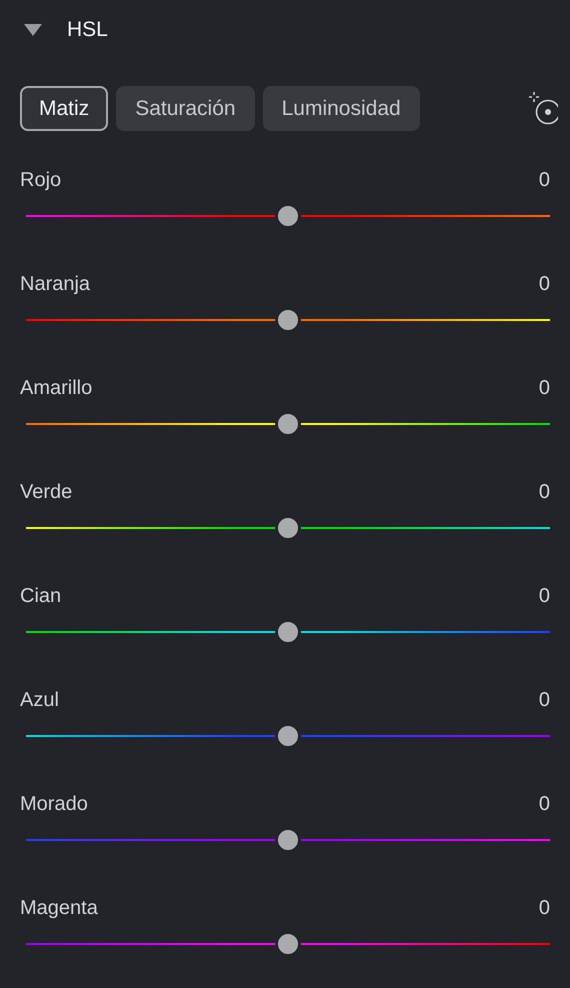 The height and width of the screenshot is (988, 570). What do you see at coordinates (33, 30) in the screenshot?
I see `collapse-triangle-icon` at bounding box center [33, 30].